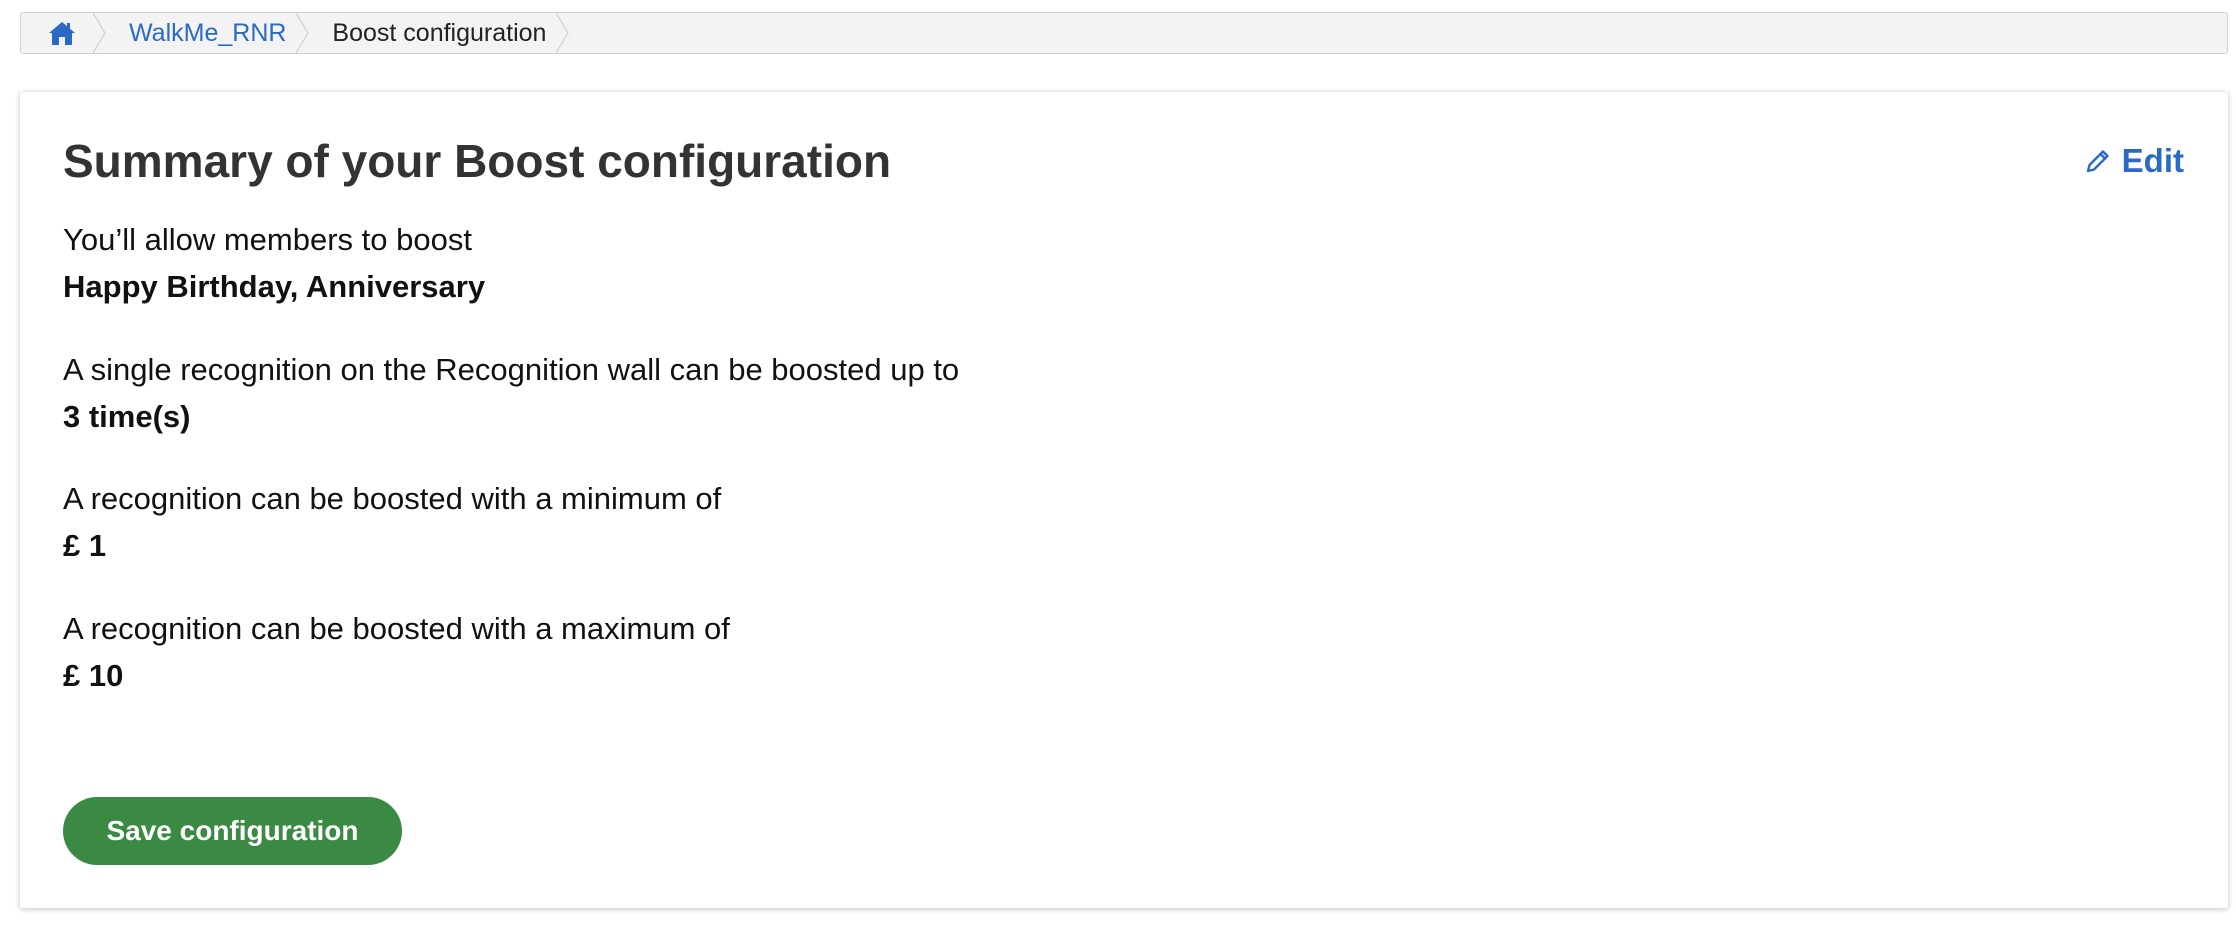  I want to click on section-value: £ 1, so click(85, 545).